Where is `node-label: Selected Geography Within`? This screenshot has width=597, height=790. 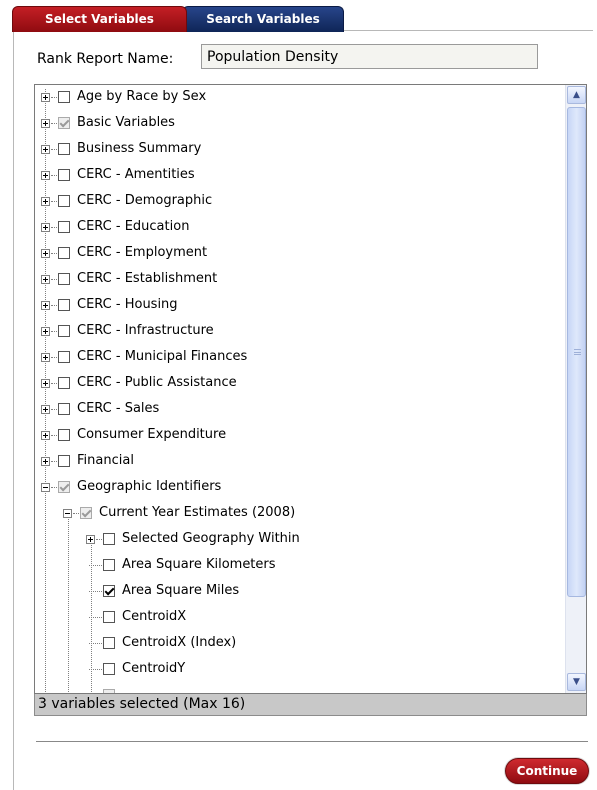
node-label: Selected Geography Within is located at coordinates (211, 538).